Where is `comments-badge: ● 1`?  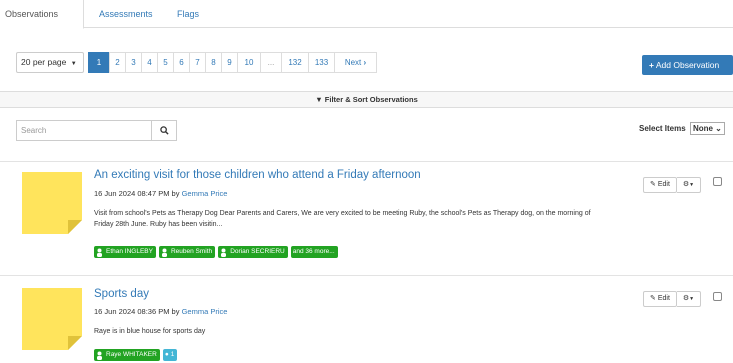
comments-badge: ● 1 is located at coordinates (170, 355).